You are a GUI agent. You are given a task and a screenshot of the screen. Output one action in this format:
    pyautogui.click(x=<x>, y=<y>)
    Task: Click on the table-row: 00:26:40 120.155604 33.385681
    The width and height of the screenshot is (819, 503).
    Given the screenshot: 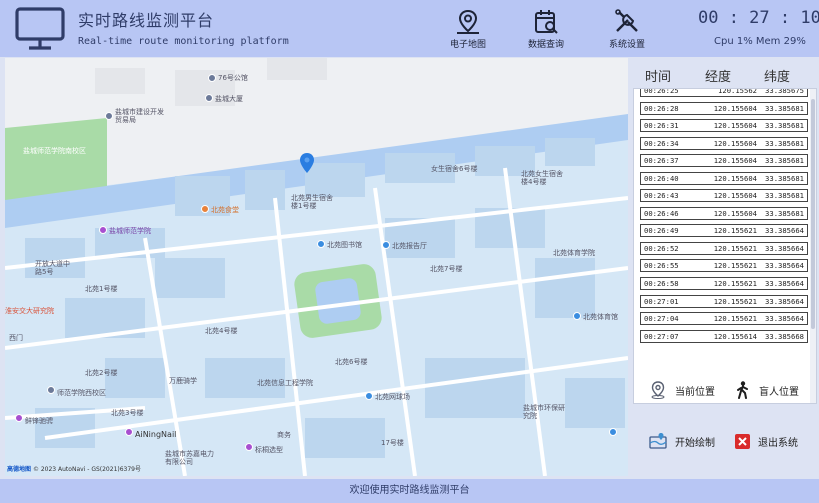 What is the action you would take?
    pyautogui.click(x=724, y=178)
    